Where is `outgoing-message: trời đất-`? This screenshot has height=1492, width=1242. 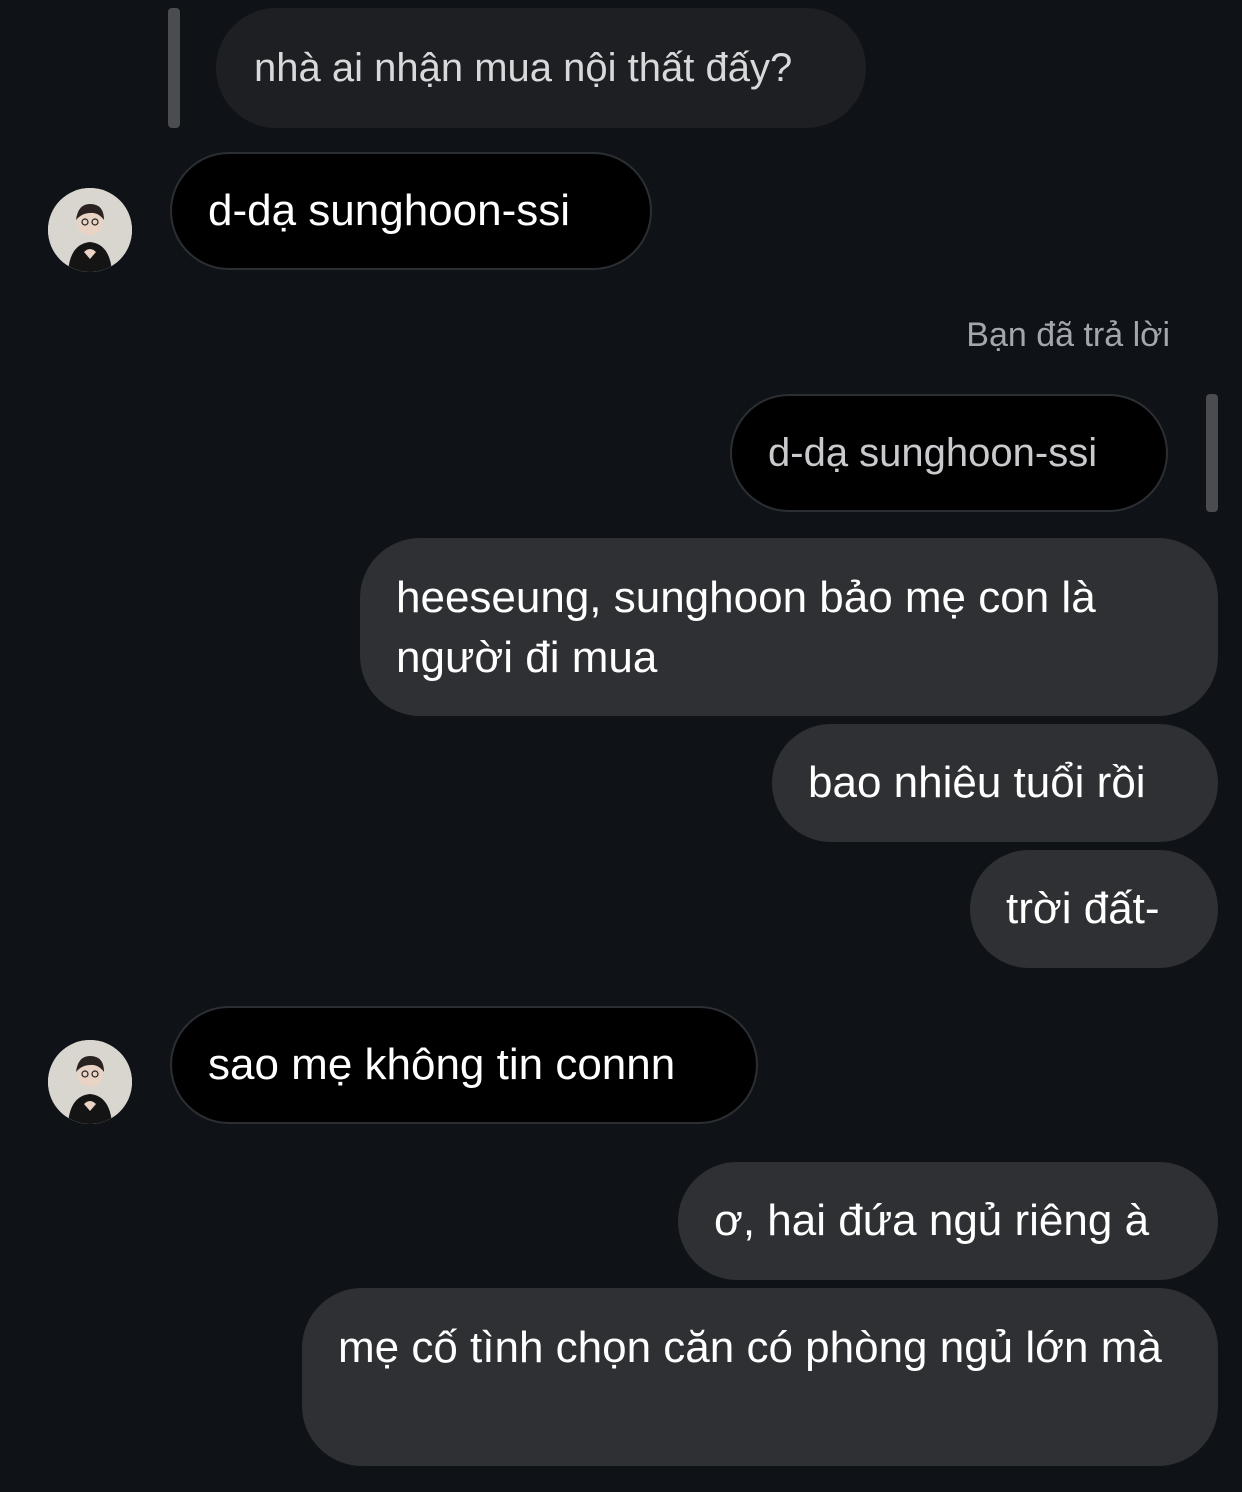
outgoing-message: trời đất- is located at coordinates (1094, 909).